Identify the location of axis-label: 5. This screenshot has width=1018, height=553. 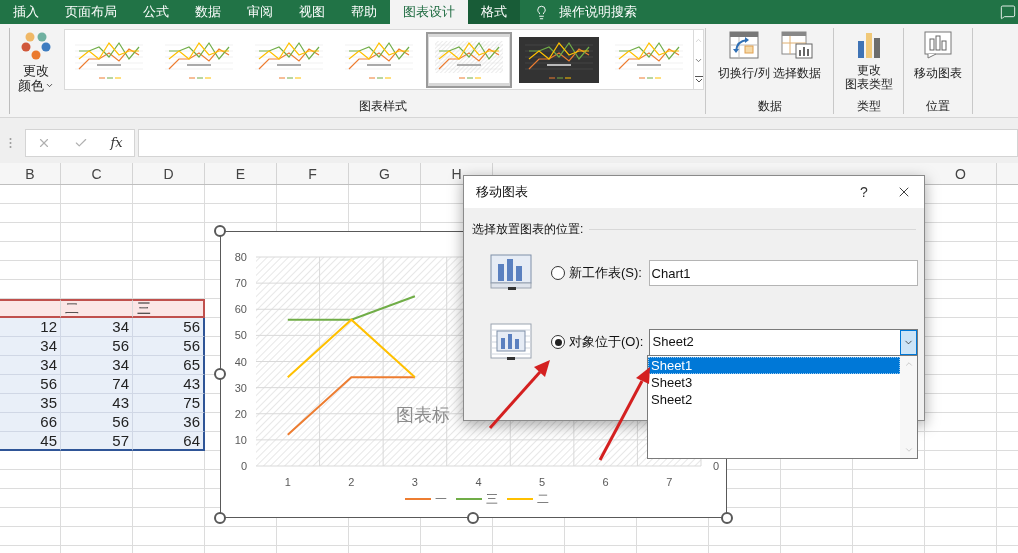
(542, 482).